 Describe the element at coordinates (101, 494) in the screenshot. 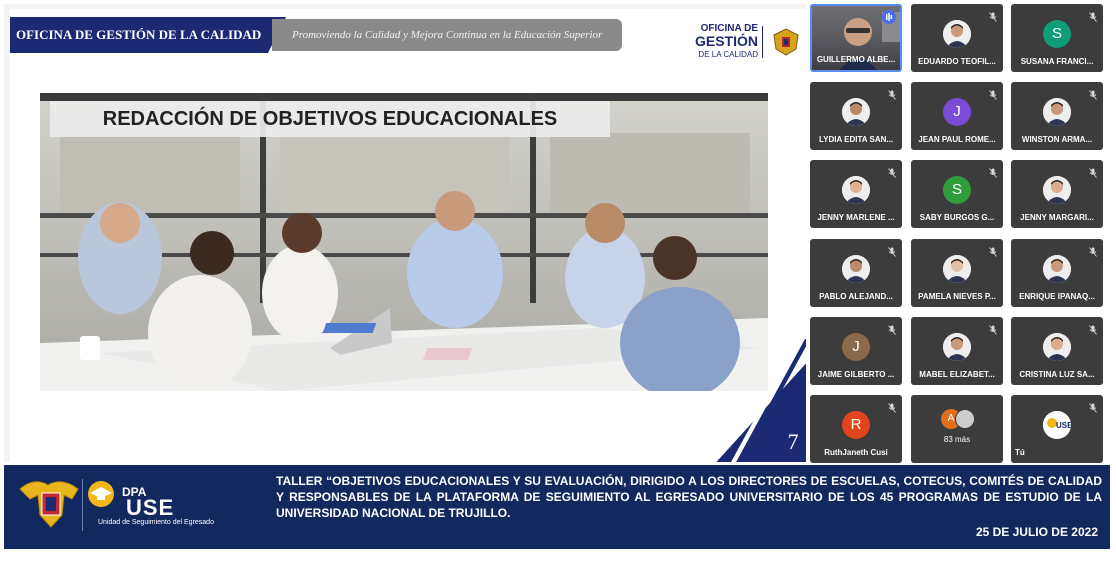

I see `graduation-cap-icon` at that location.